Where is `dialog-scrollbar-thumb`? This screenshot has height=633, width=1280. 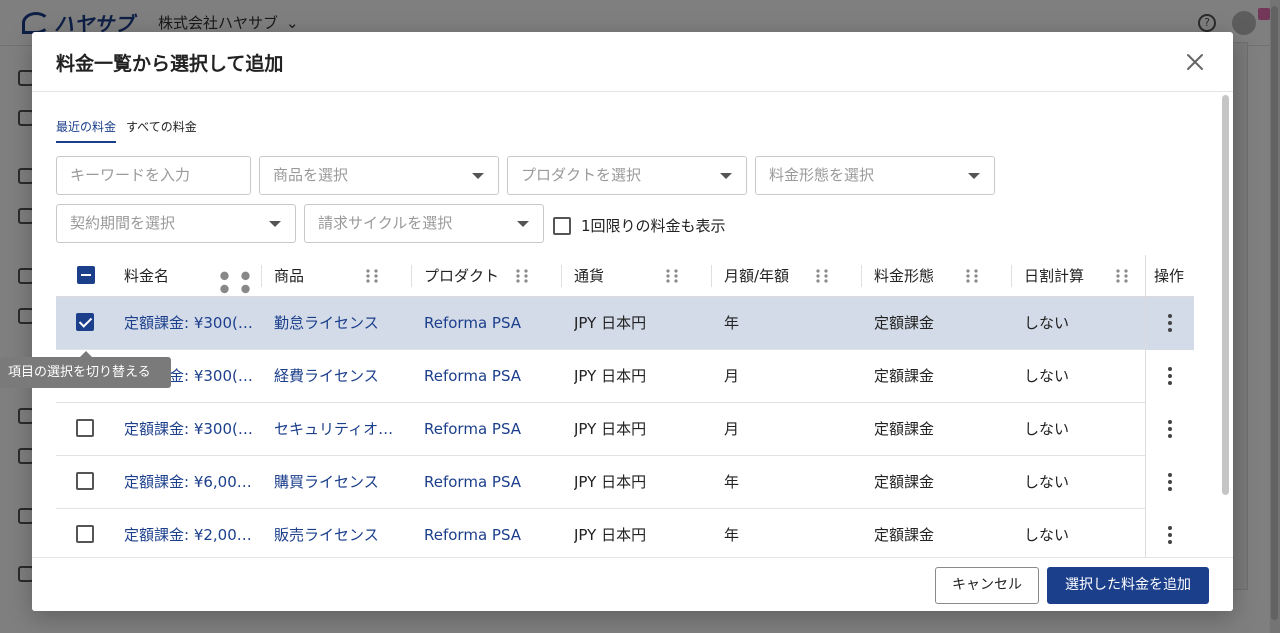
dialog-scrollbar-thumb is located at coordinates (1225, 295).